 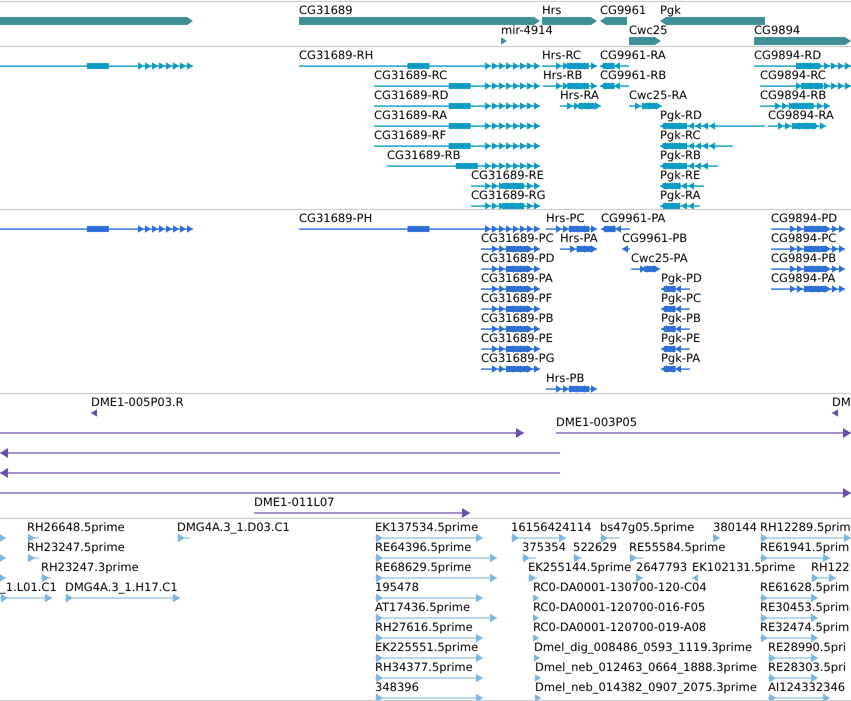 I want to click on feature-label: Pgk-RE, so click(x=680, y=175).